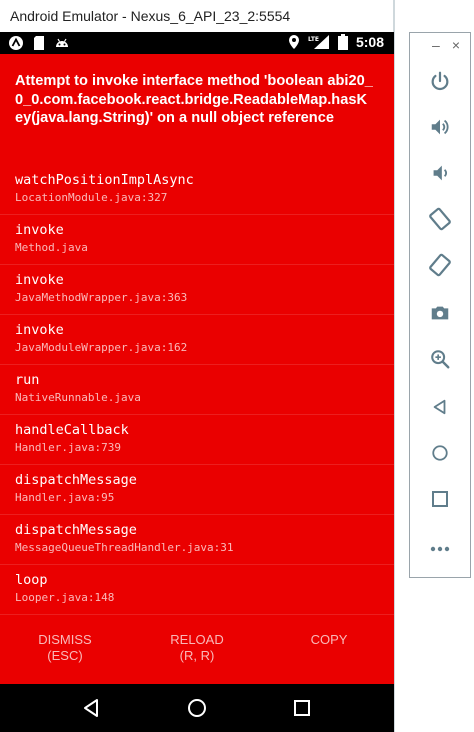 The height and width of the screenshot is (732, 474). I want to click on more-button, so click(440, 549).